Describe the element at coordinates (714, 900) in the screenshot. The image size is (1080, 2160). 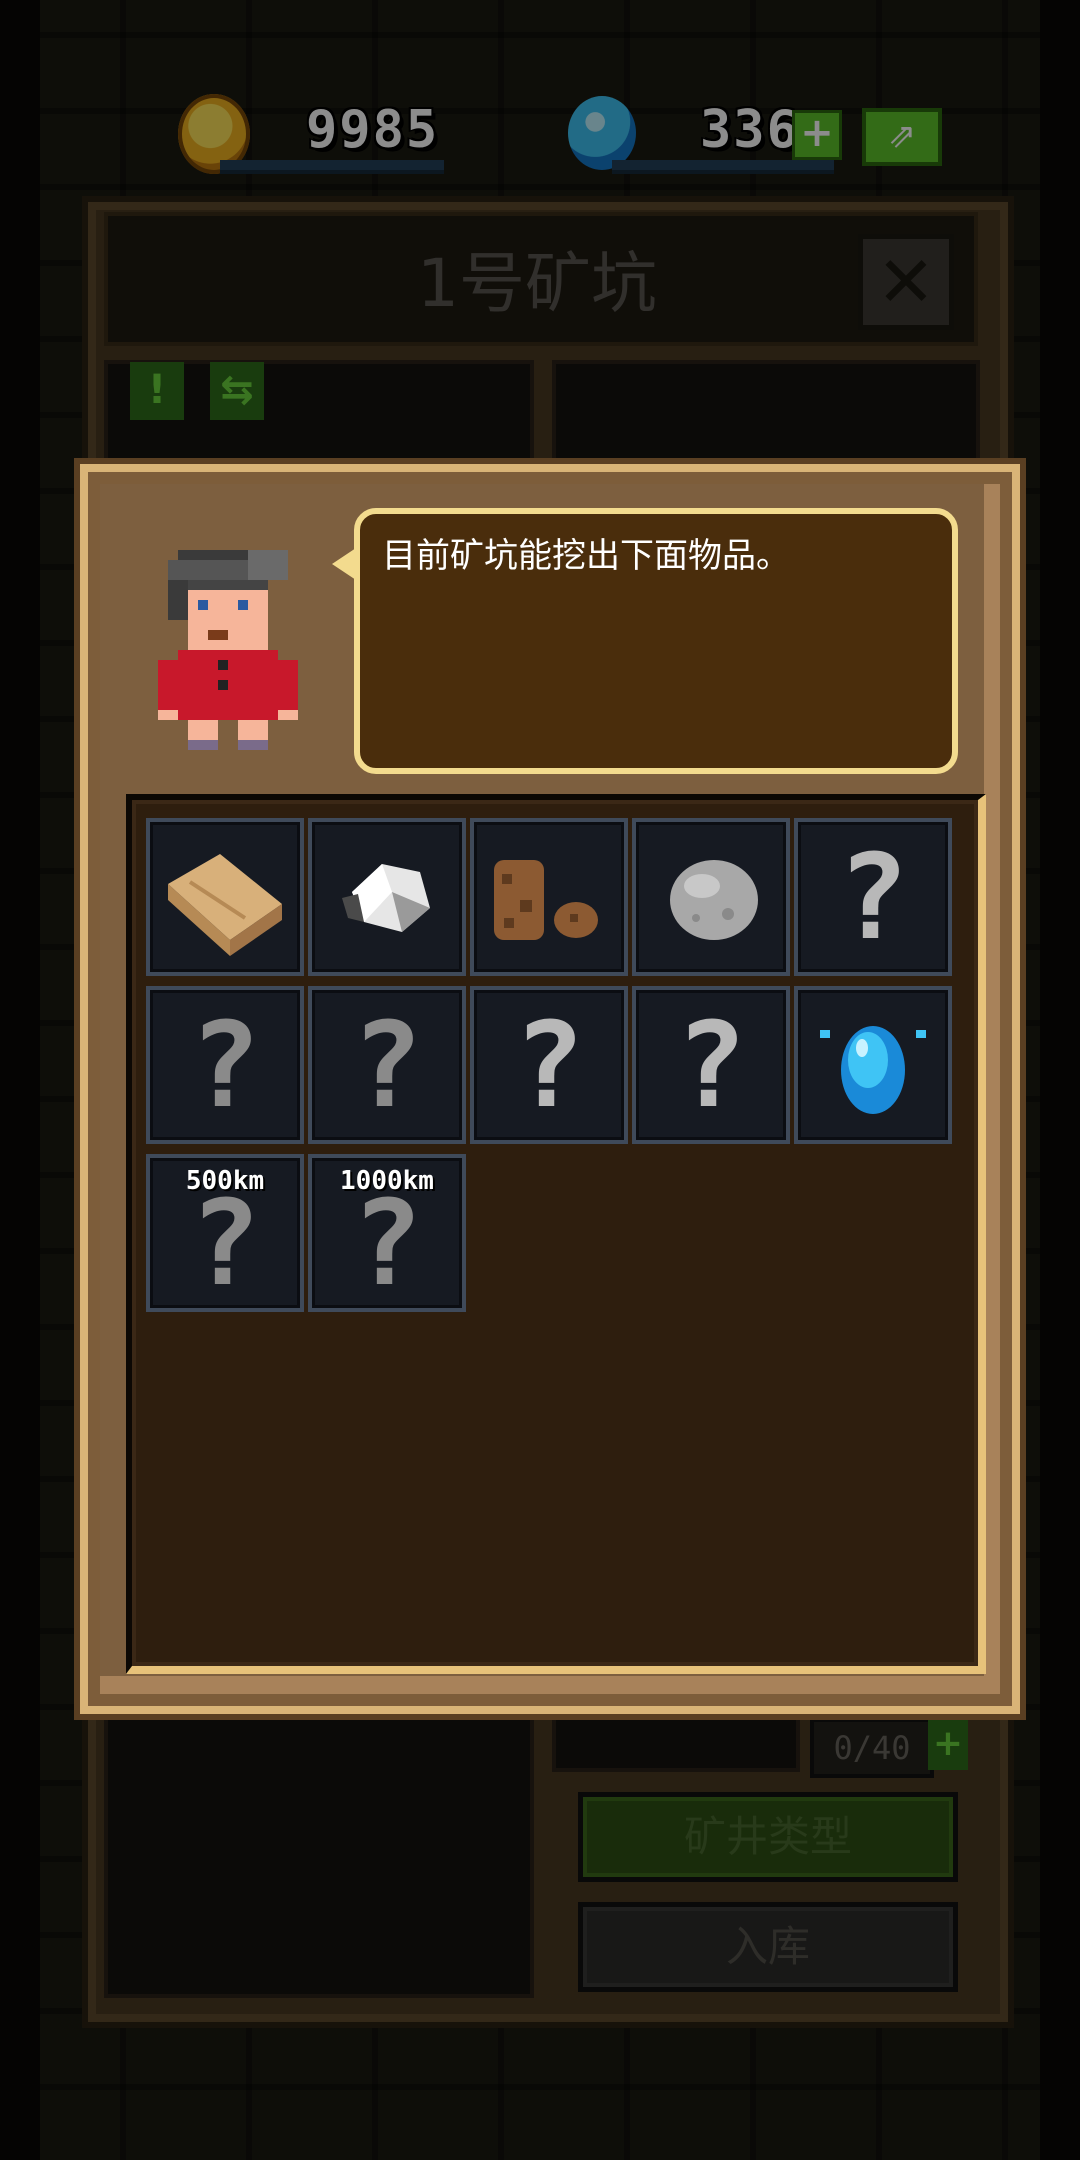
I see `stone-icon` at that location.